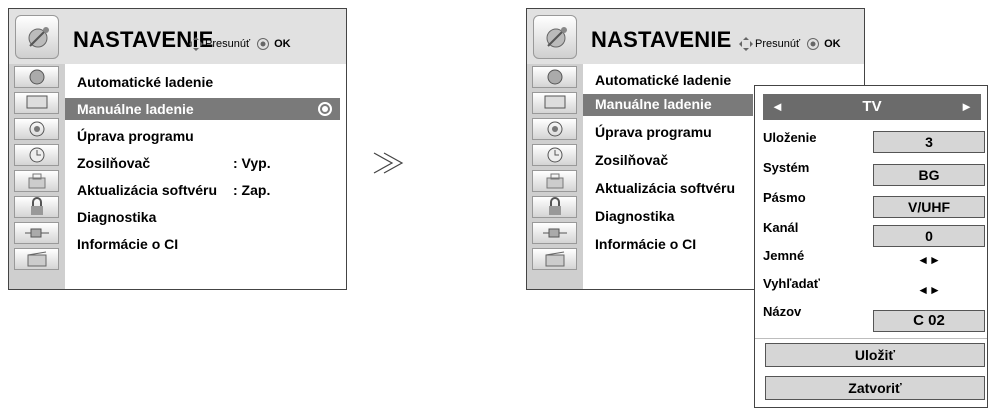 The height and width of the screenshot is (408, 988). I want to click on transition-arrow-icon, so click(389, 165).